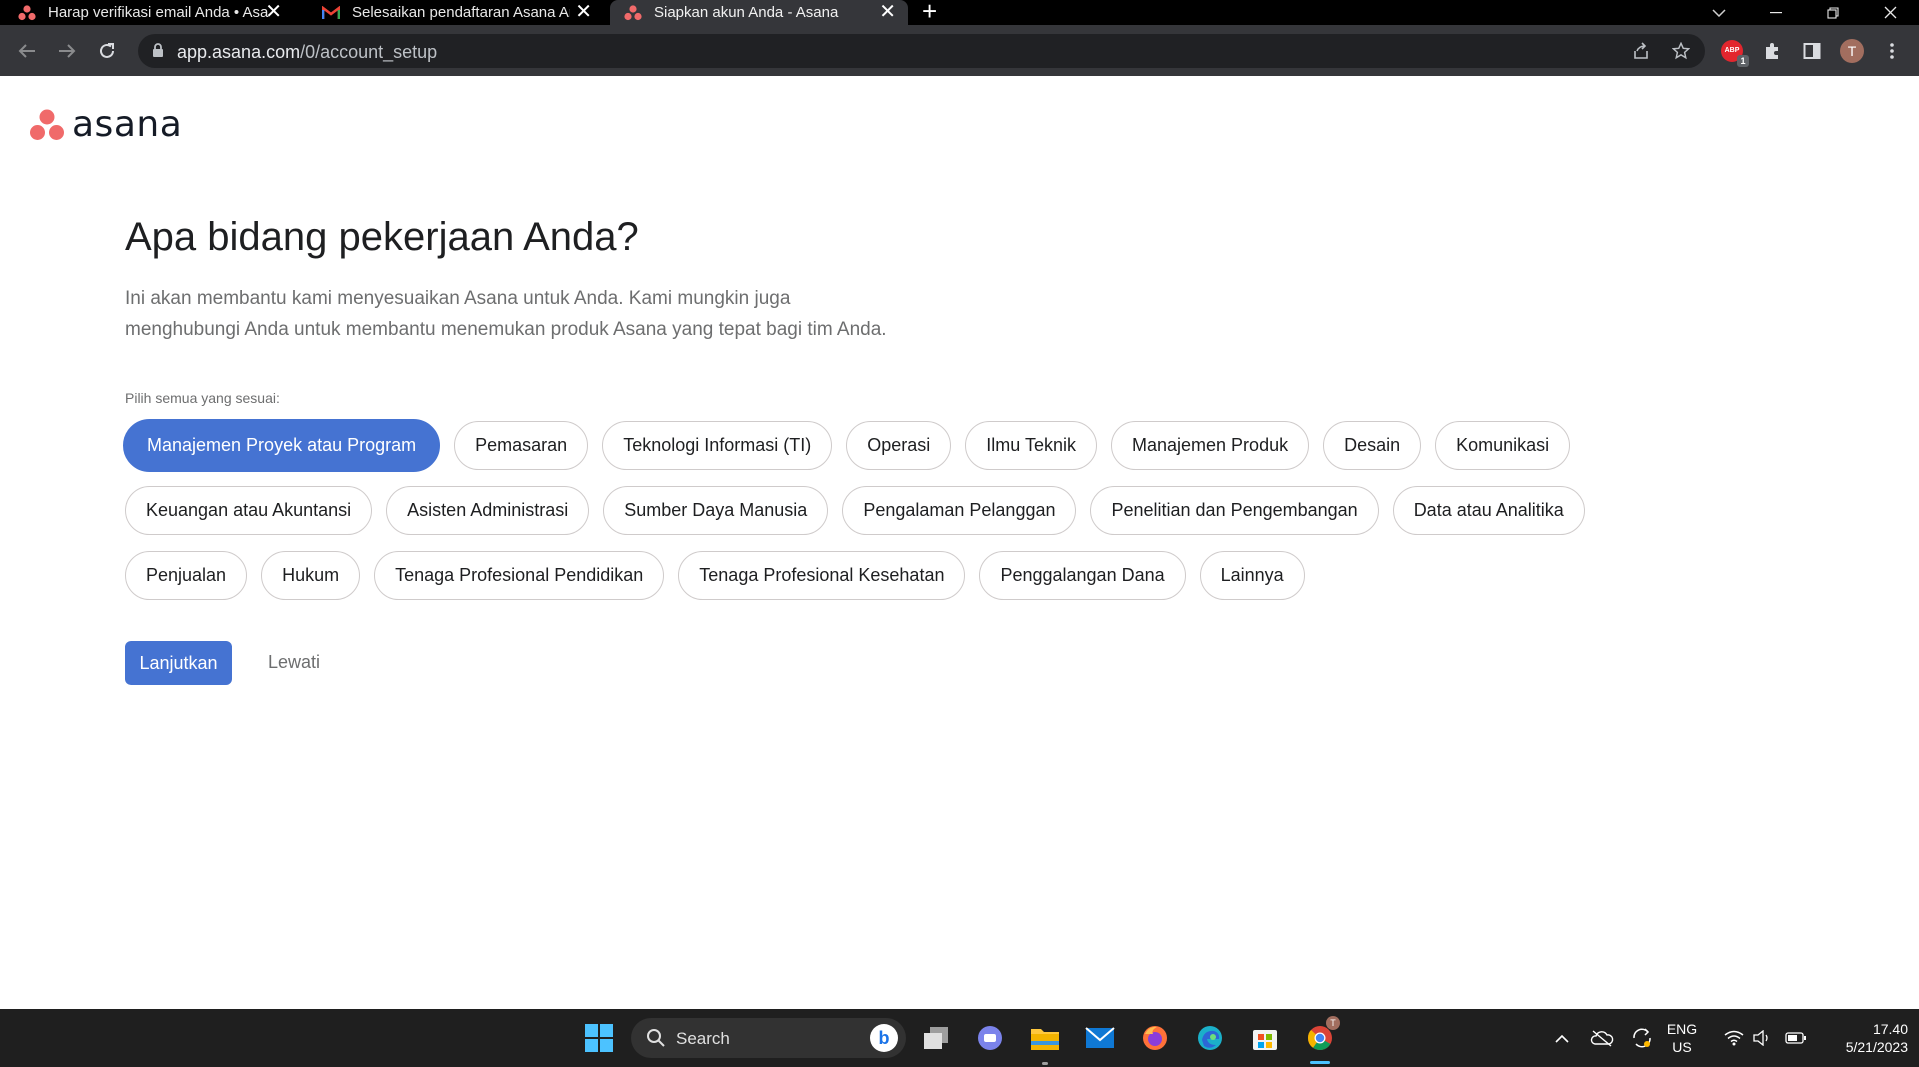 The width and height of the screenshot is (1919, 1067). I want to click on option-chip-admin-assistant: Asisten Administrasi, so click(488, 510).